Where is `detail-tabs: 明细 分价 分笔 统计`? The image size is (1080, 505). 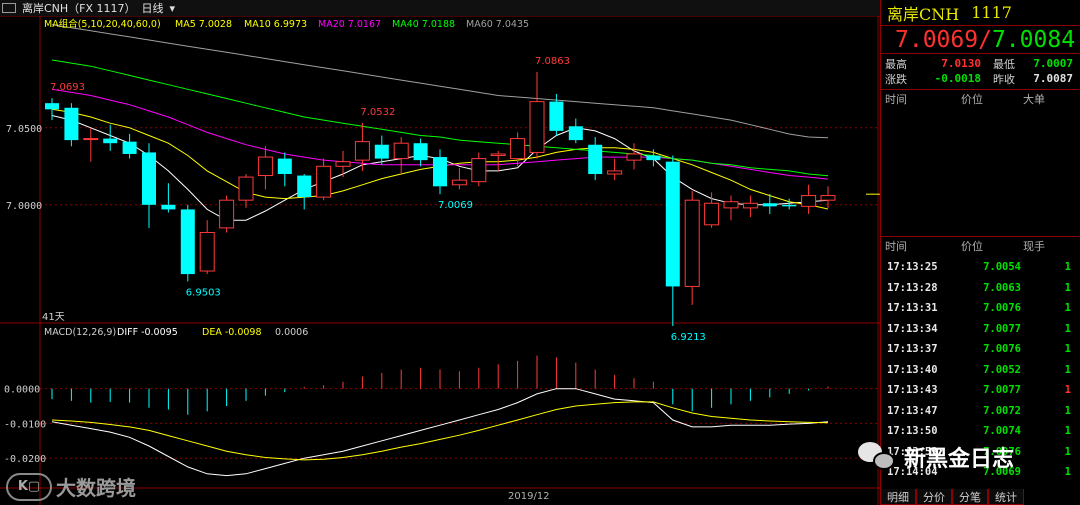 detail-tabs: 明细 分价 分笔 统计 is located at coordinates (980, 495).